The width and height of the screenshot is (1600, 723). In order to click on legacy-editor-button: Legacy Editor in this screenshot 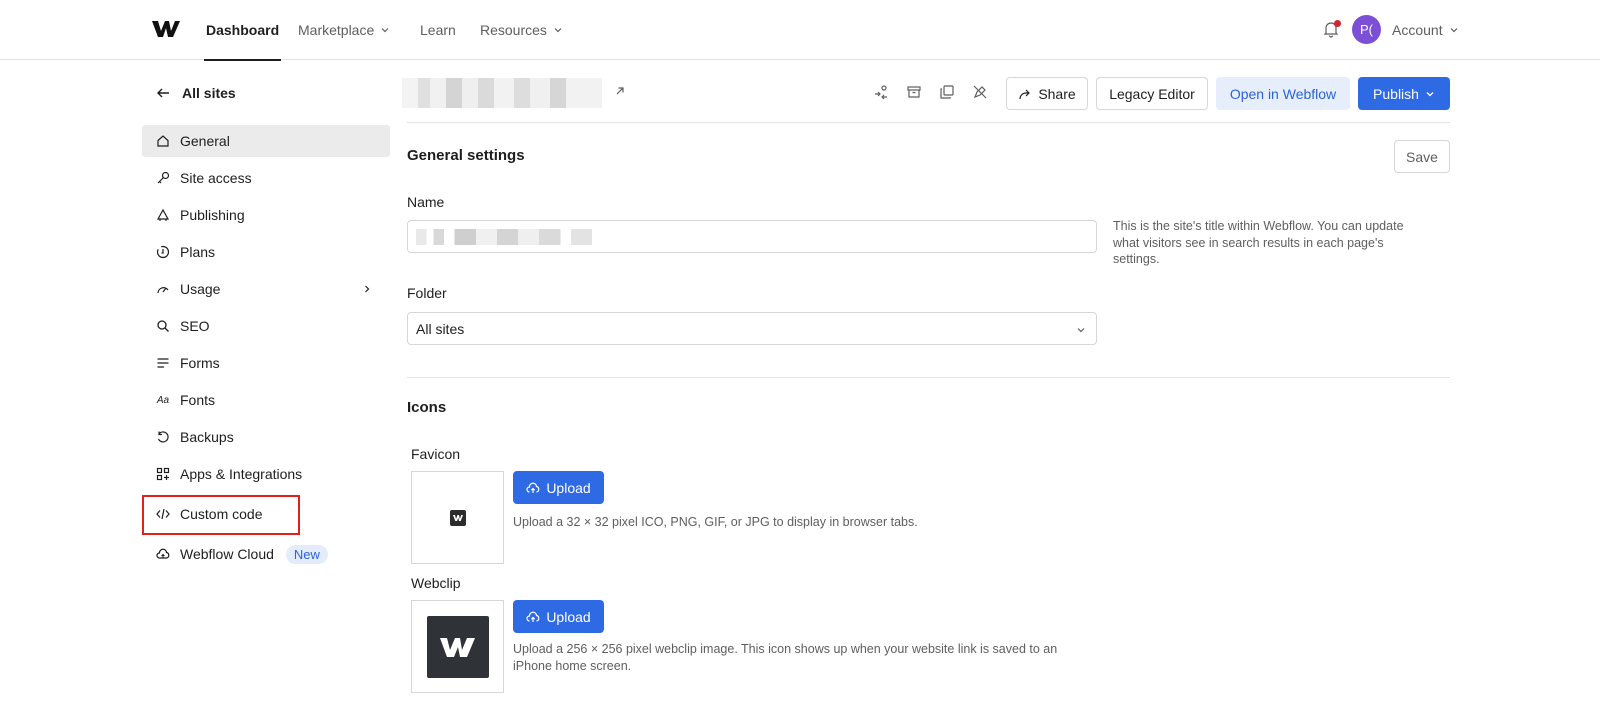, I will do `click(1152, 93)`.